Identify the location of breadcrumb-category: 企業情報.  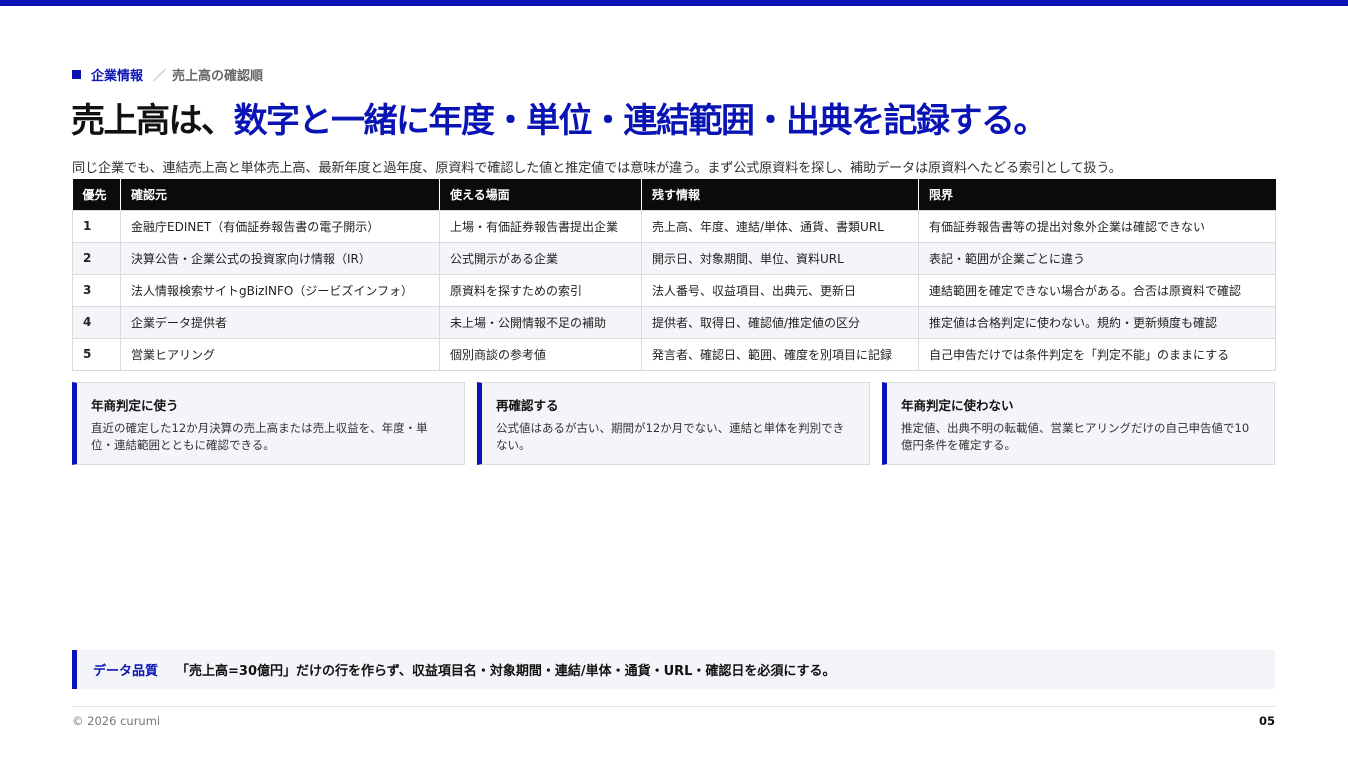
(117, 76).